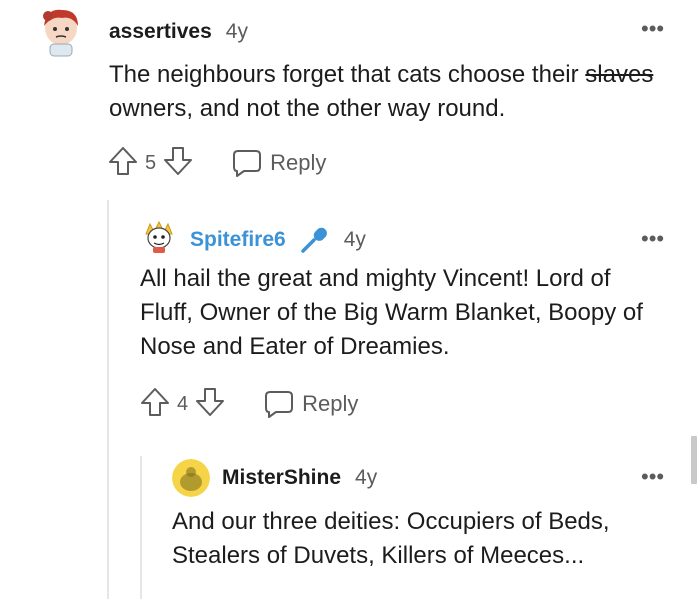 The image size is (700, 599). What do you see at coordinates (307, 108) in the screenshot?
I see `comment-text: owners, and not the other way round.` at bounding box center [307, 108].